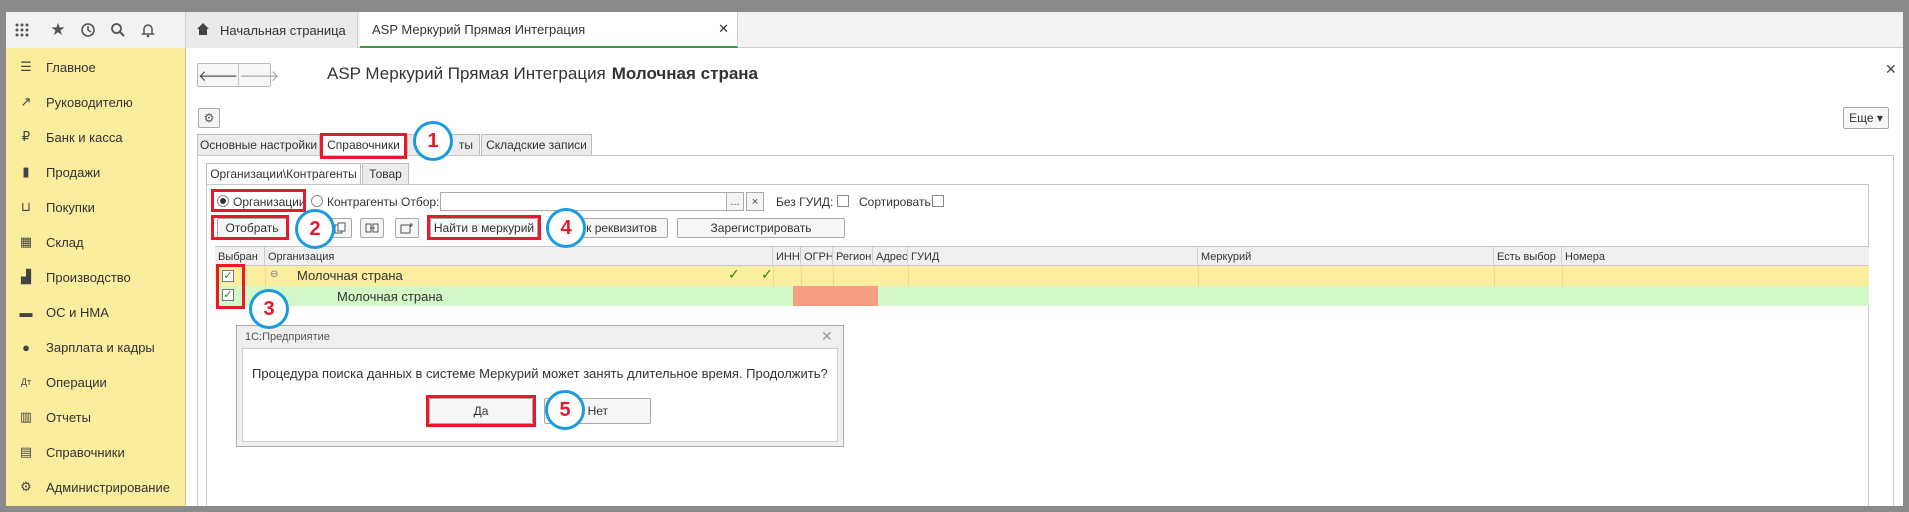 The image size is (1909, 512). Describe the element at coordinates (897, 202) in the screenshot. I see `sort-label: Сортировать:` at that location.